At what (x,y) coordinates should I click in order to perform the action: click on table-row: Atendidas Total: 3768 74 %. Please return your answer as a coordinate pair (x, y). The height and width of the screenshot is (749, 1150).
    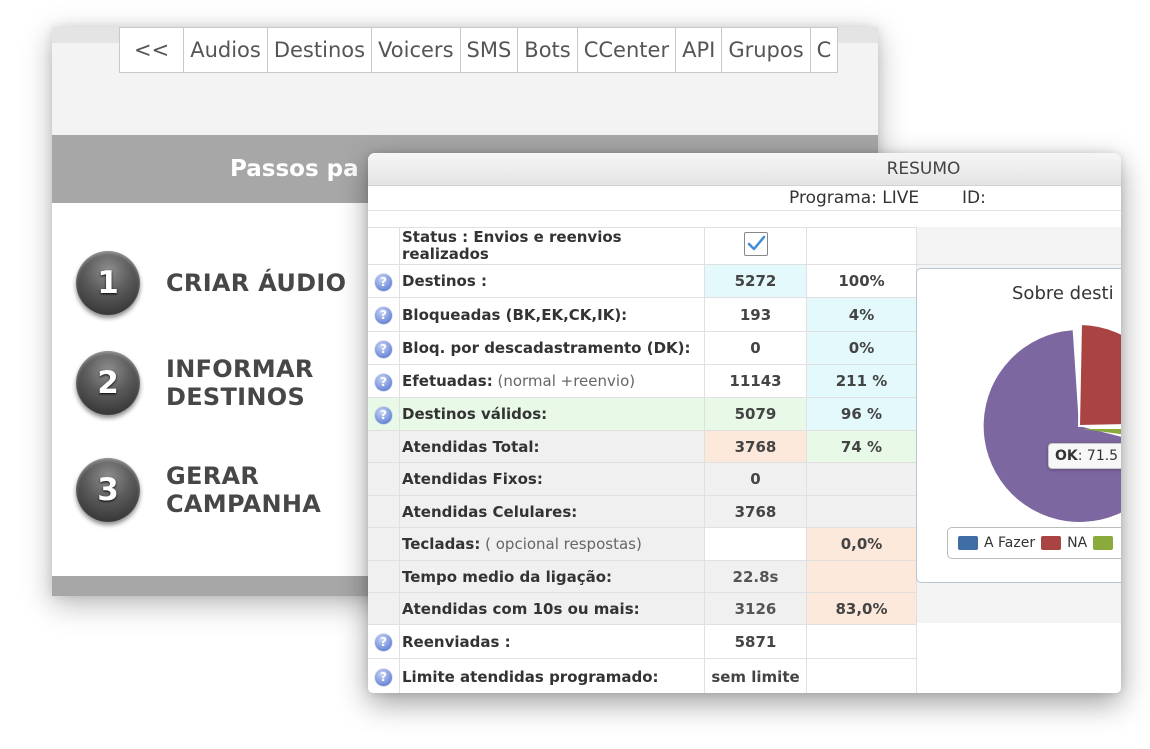
    Looking at the image, I should click on (642, 446).